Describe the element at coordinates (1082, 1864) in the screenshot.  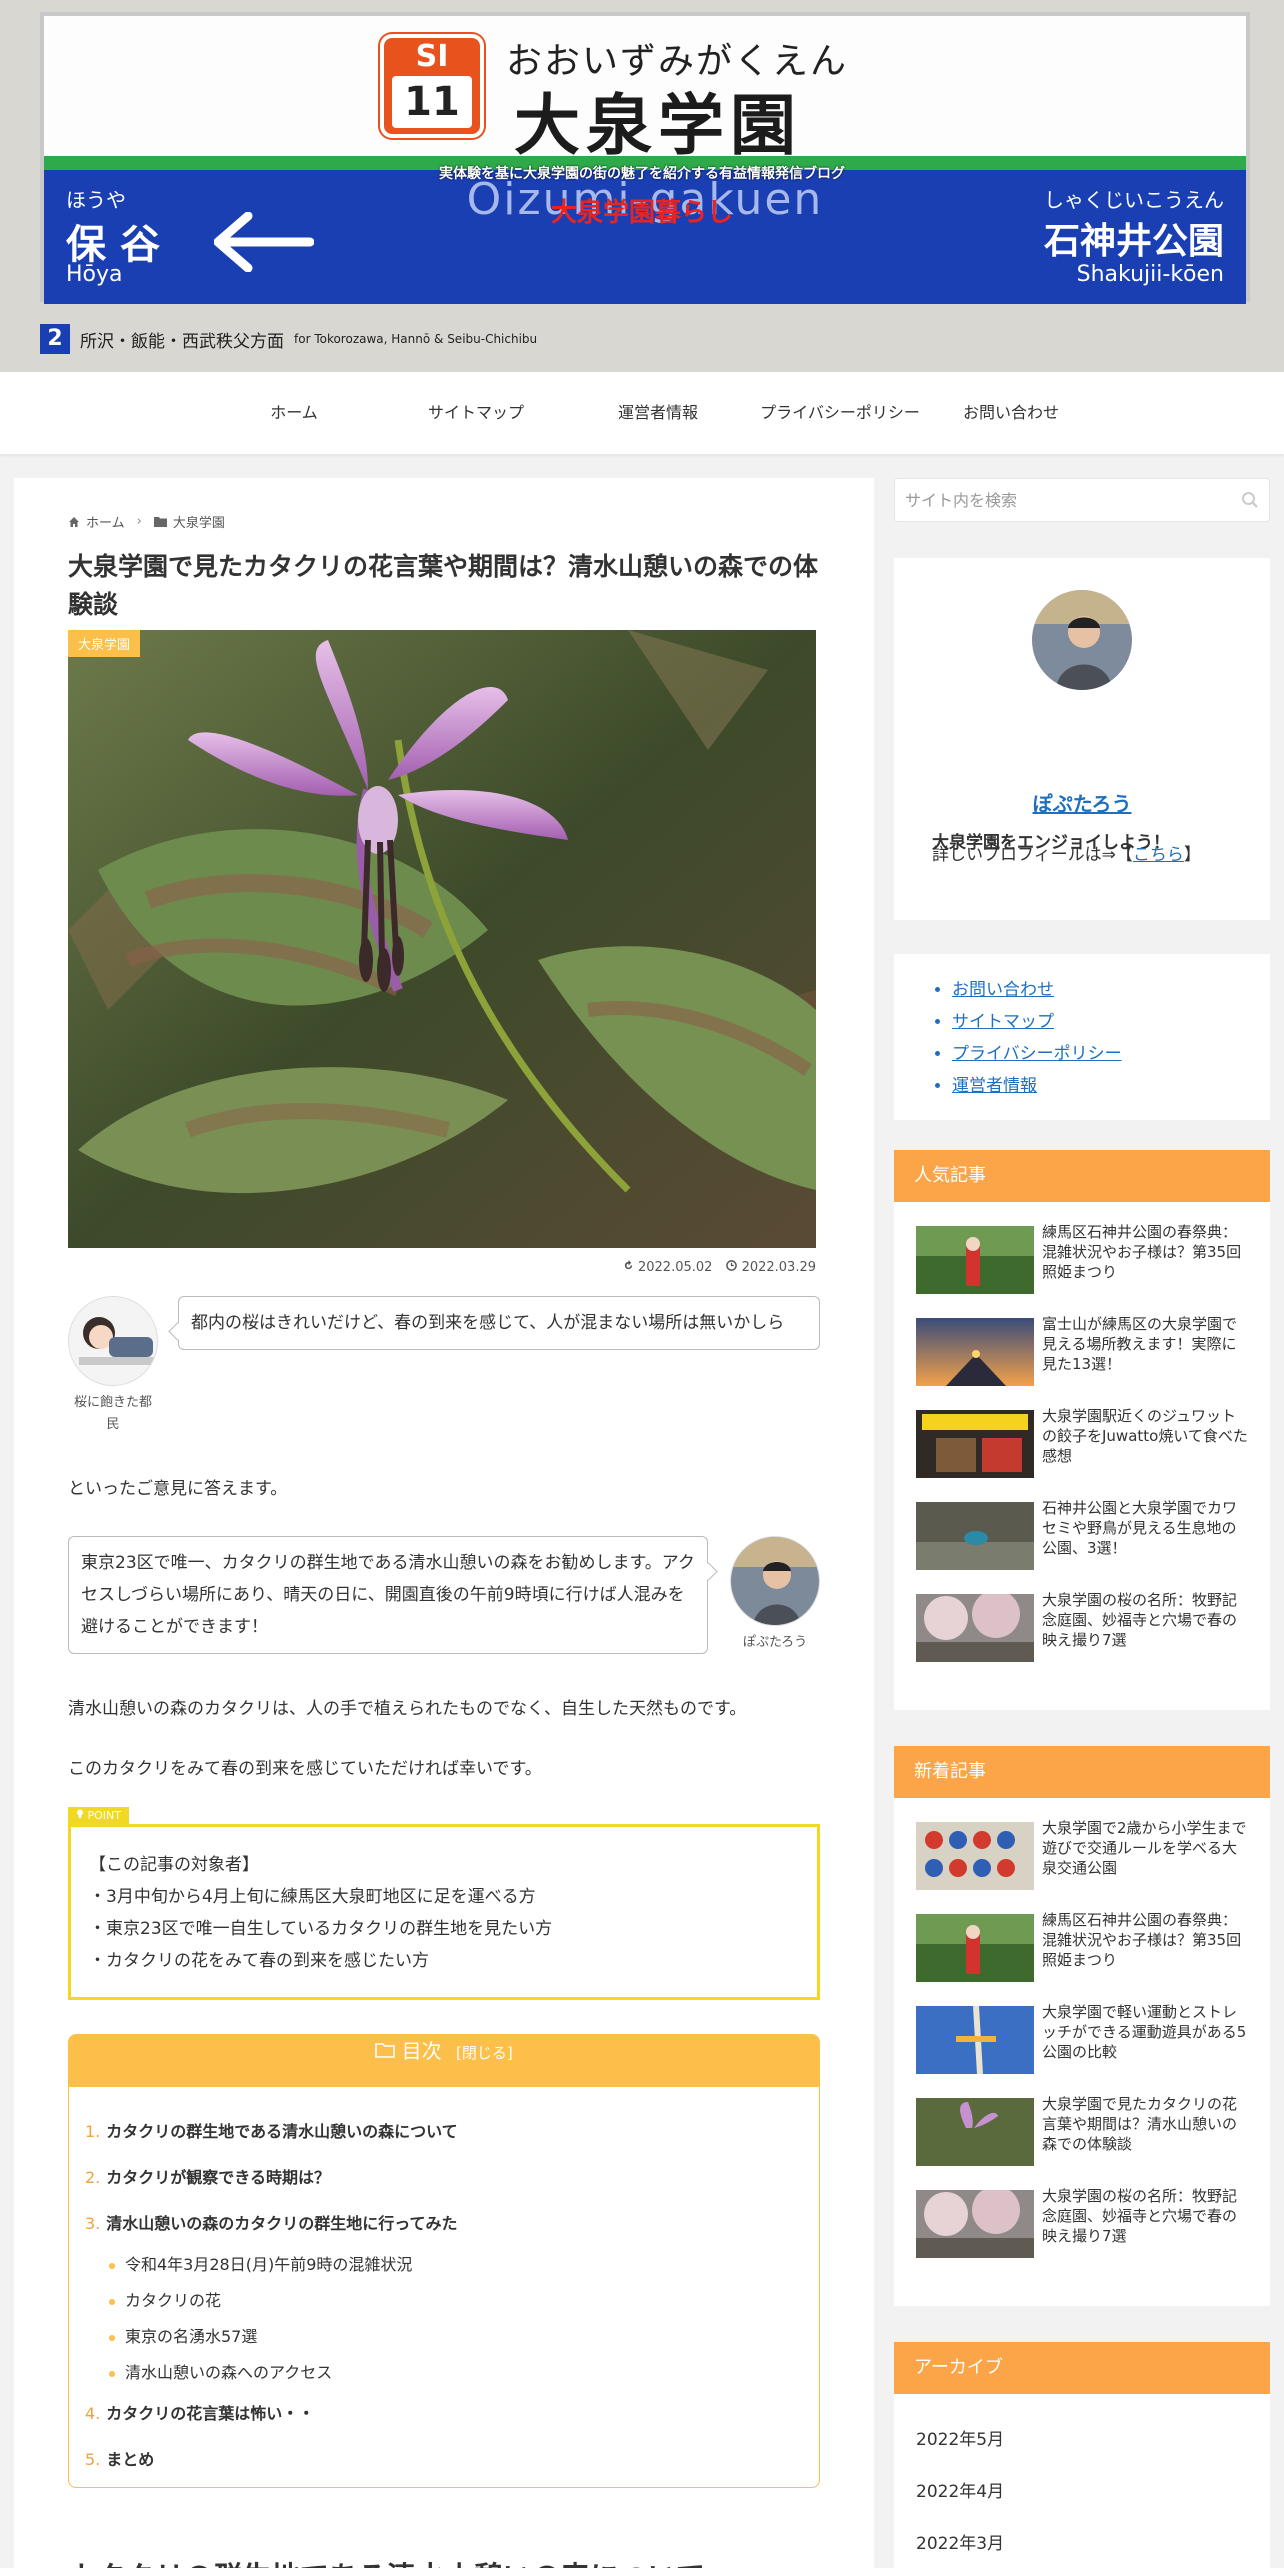
I see `recent-post-item: 大泉学園で2歳から小学生まで遊びで交通ルールを学べる大泉交通公園` at that location.